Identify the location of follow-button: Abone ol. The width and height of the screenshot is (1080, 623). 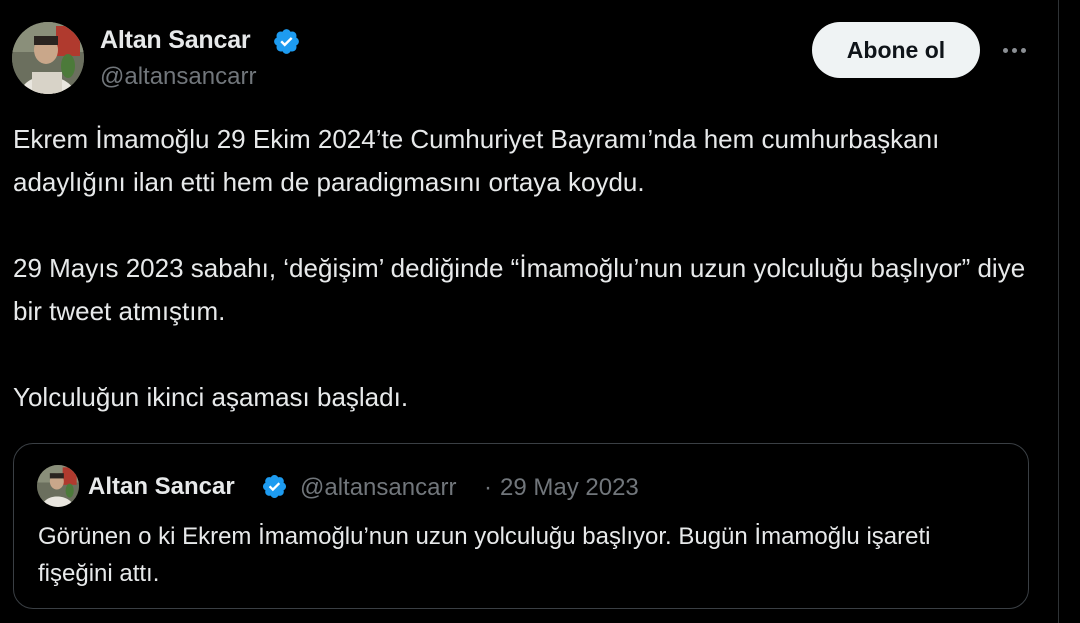
(896, 50).